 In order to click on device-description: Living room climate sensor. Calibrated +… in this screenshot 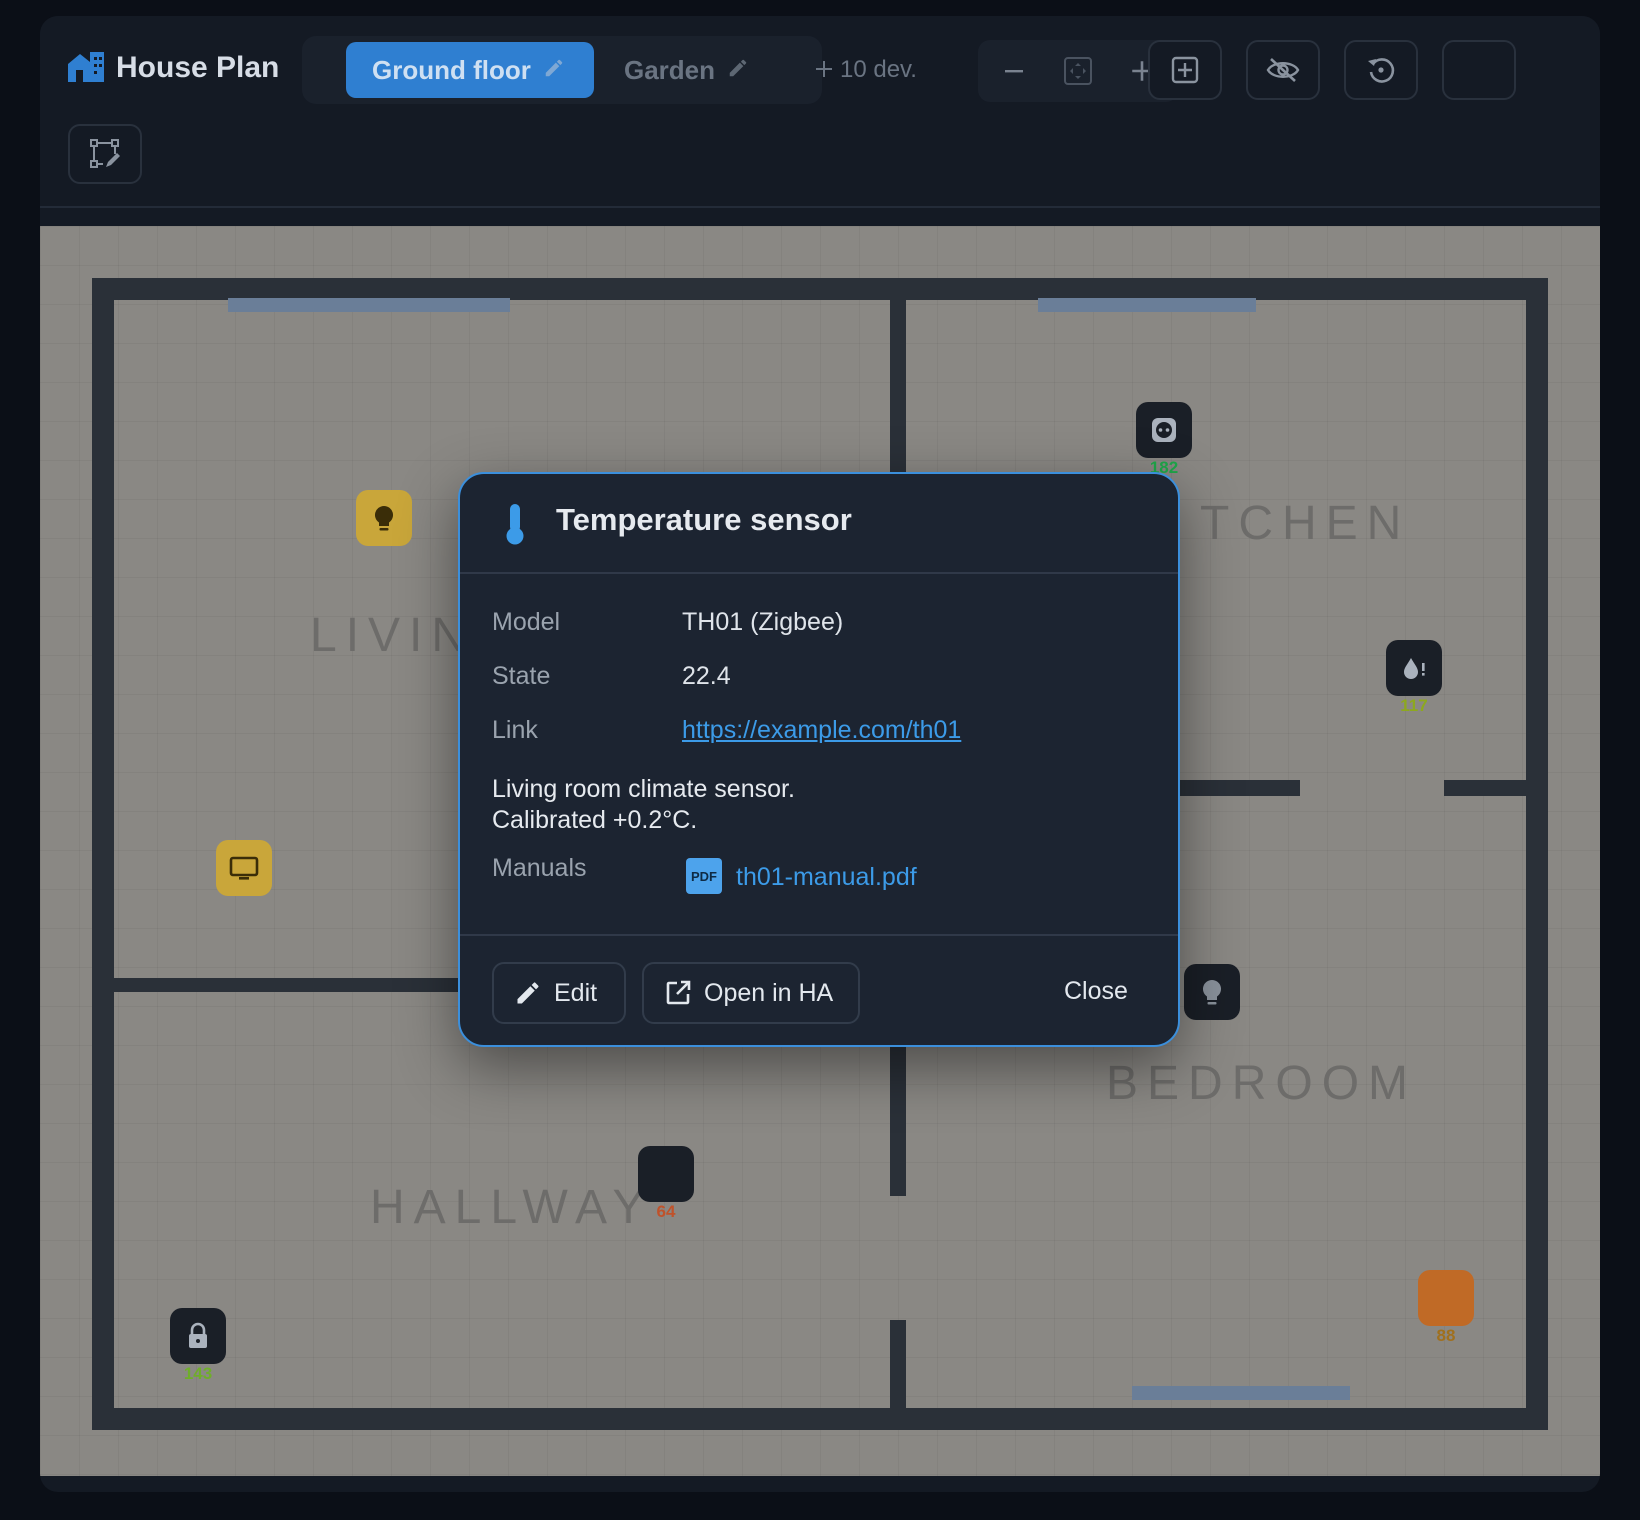, I will do `click(643, 805)`.